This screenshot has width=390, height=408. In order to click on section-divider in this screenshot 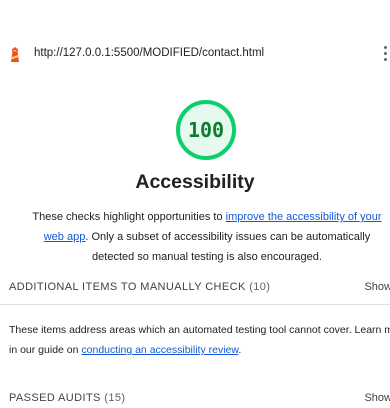, I will do `click(195, 304)`.